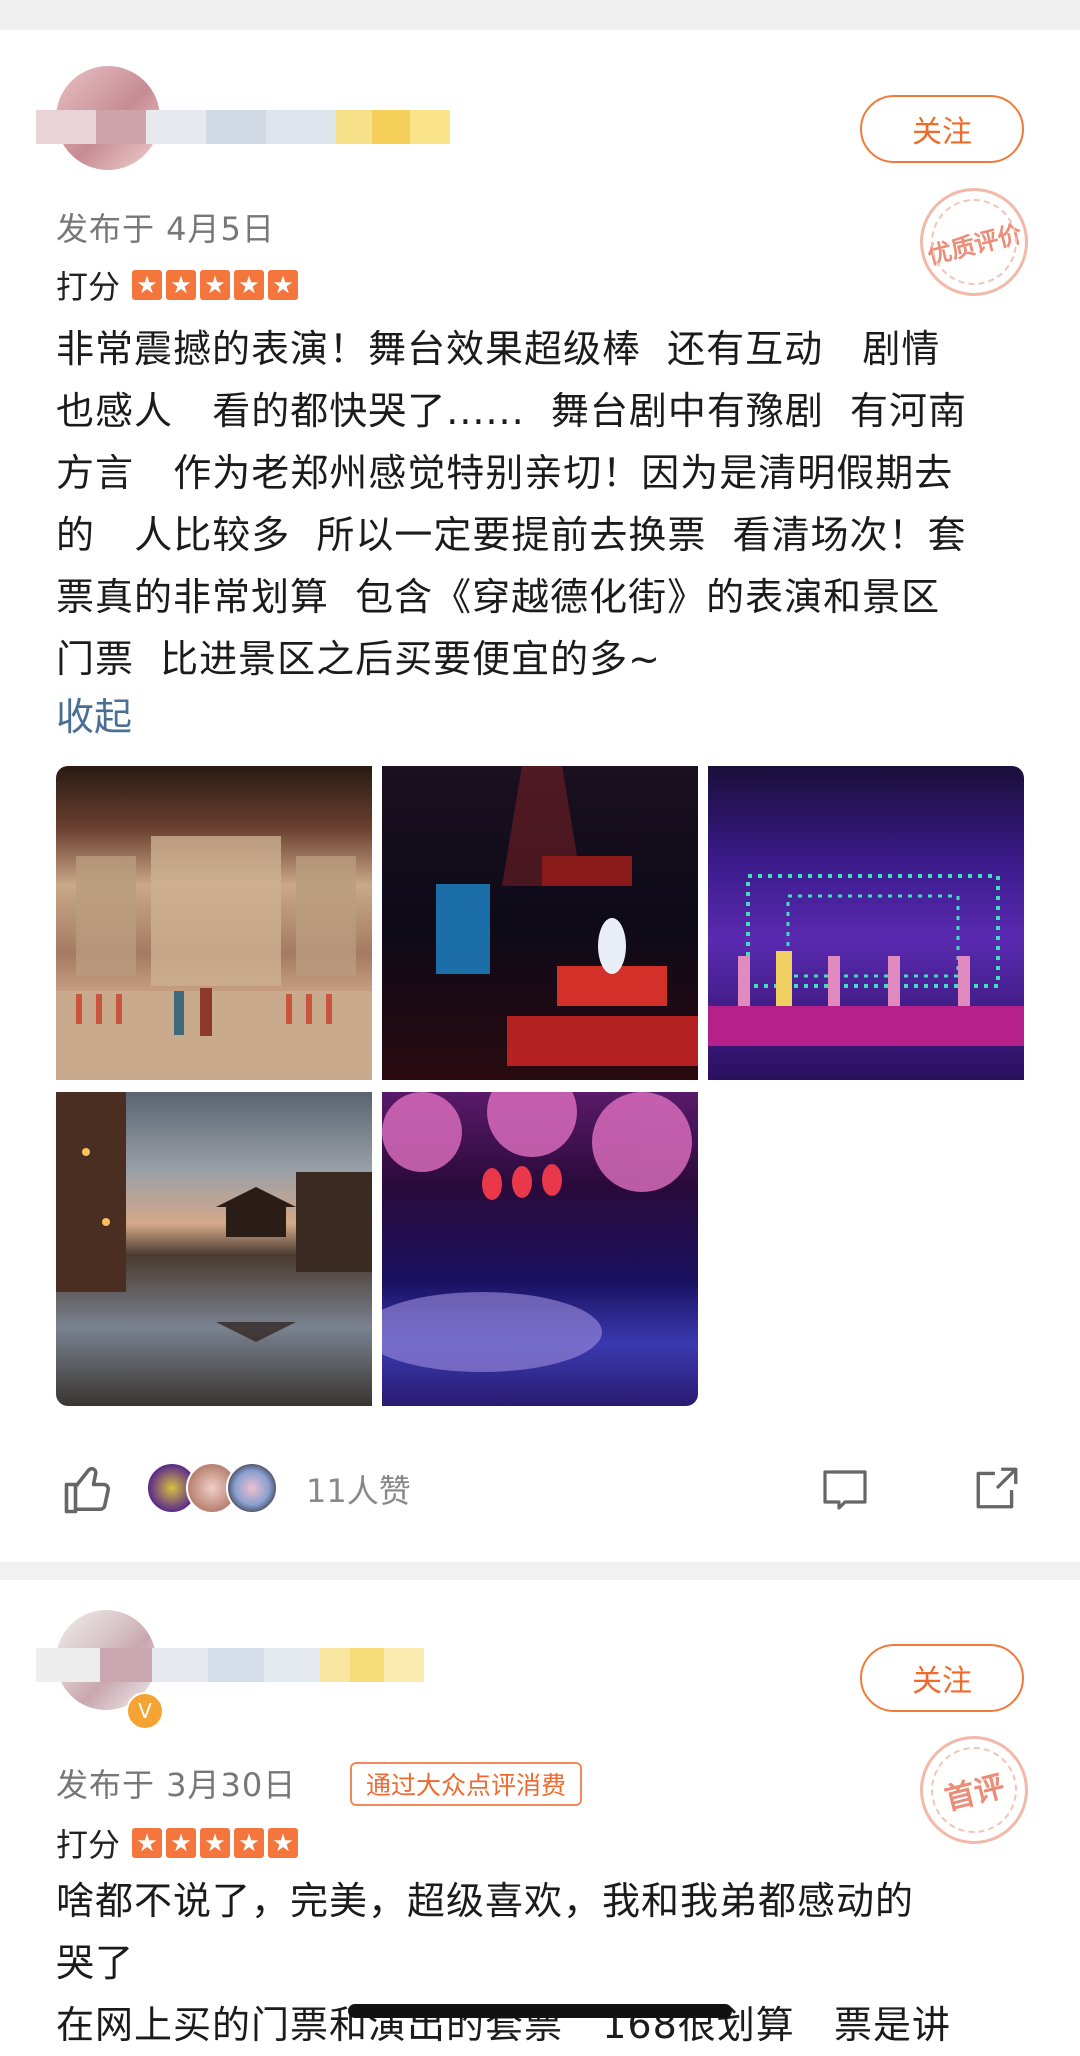 The width and height of the screenshot is (1080, 2056). Describe the element at coordinates (176, 1785) in the screenshot. I see `publish-date: 发布于 3月30日` at that location.